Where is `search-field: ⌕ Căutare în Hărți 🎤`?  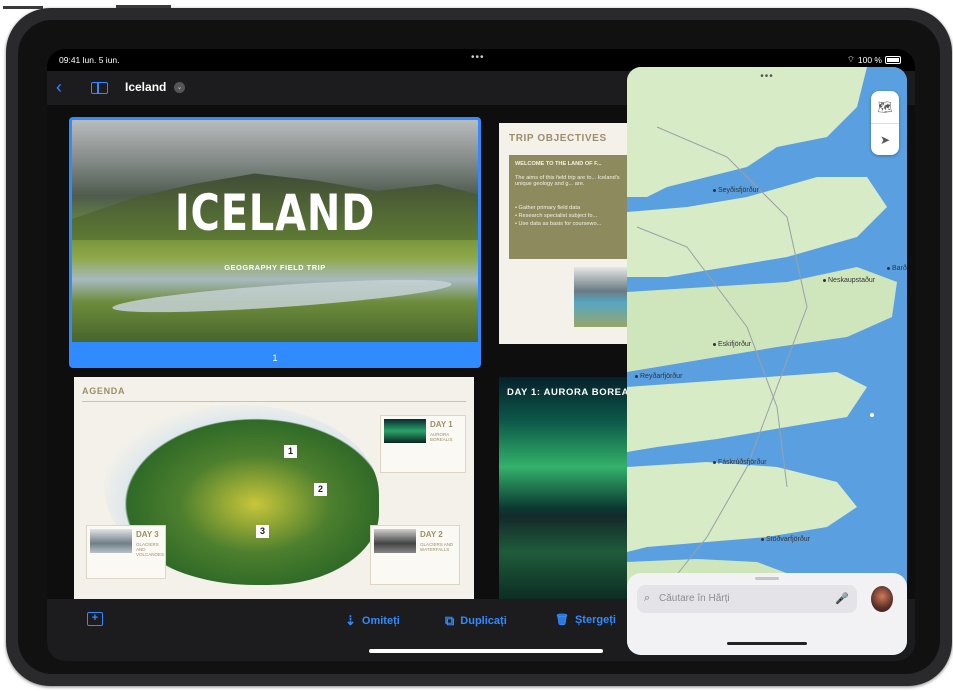 search-field: ⌕ Căutare în Hărți 🎤 is located at coordinates (747, 599).